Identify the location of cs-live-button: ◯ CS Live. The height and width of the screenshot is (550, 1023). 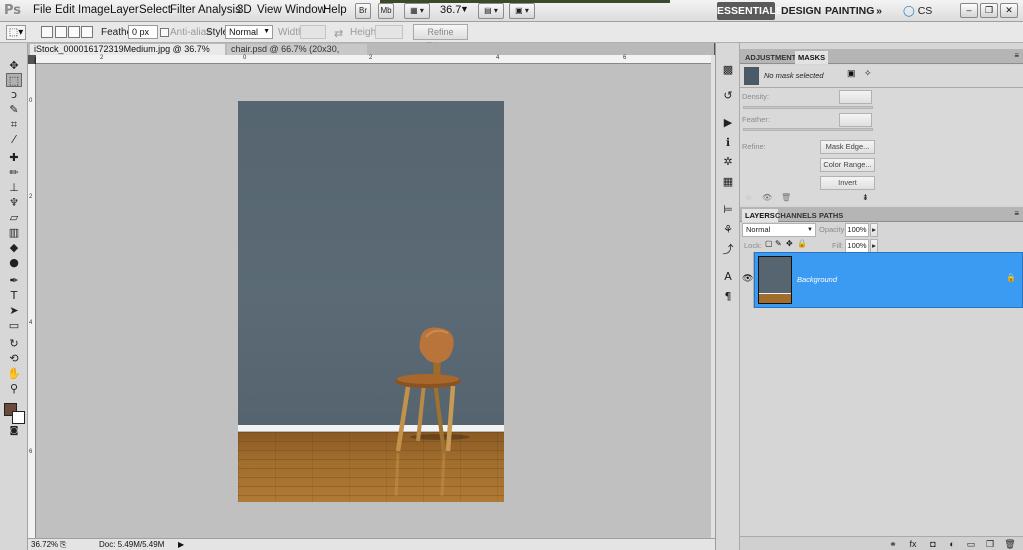
(927, 18).